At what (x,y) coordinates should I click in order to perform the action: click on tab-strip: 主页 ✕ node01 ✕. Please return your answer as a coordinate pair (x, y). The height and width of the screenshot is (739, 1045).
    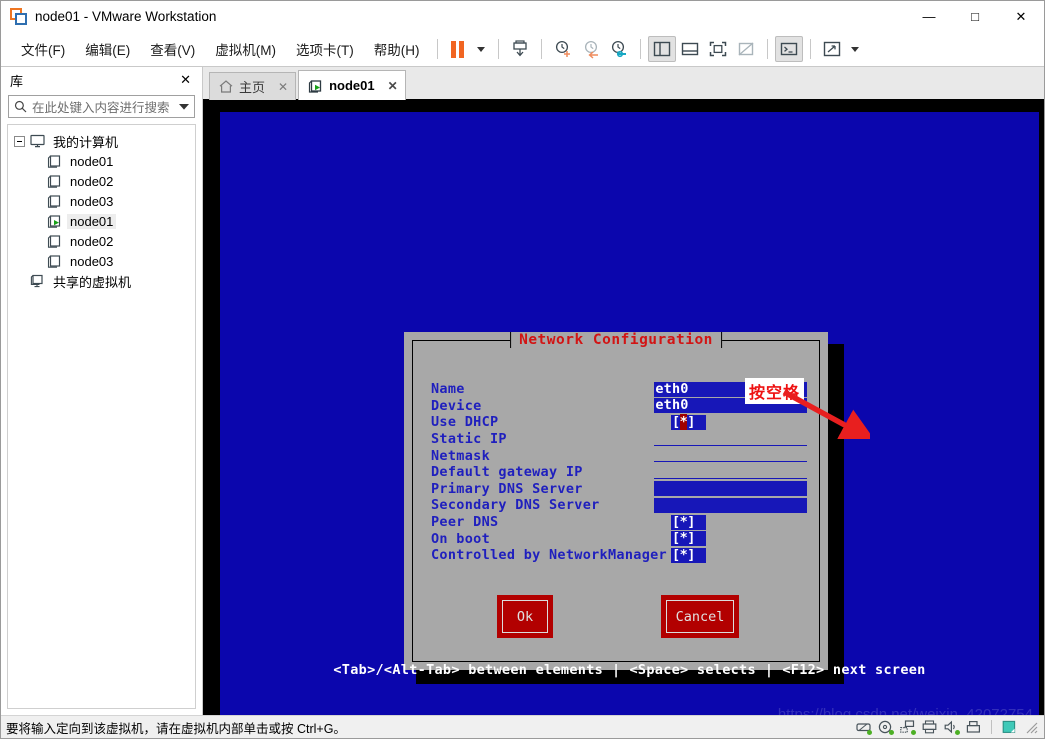
    Looking at the image, I should click on (623, 83).